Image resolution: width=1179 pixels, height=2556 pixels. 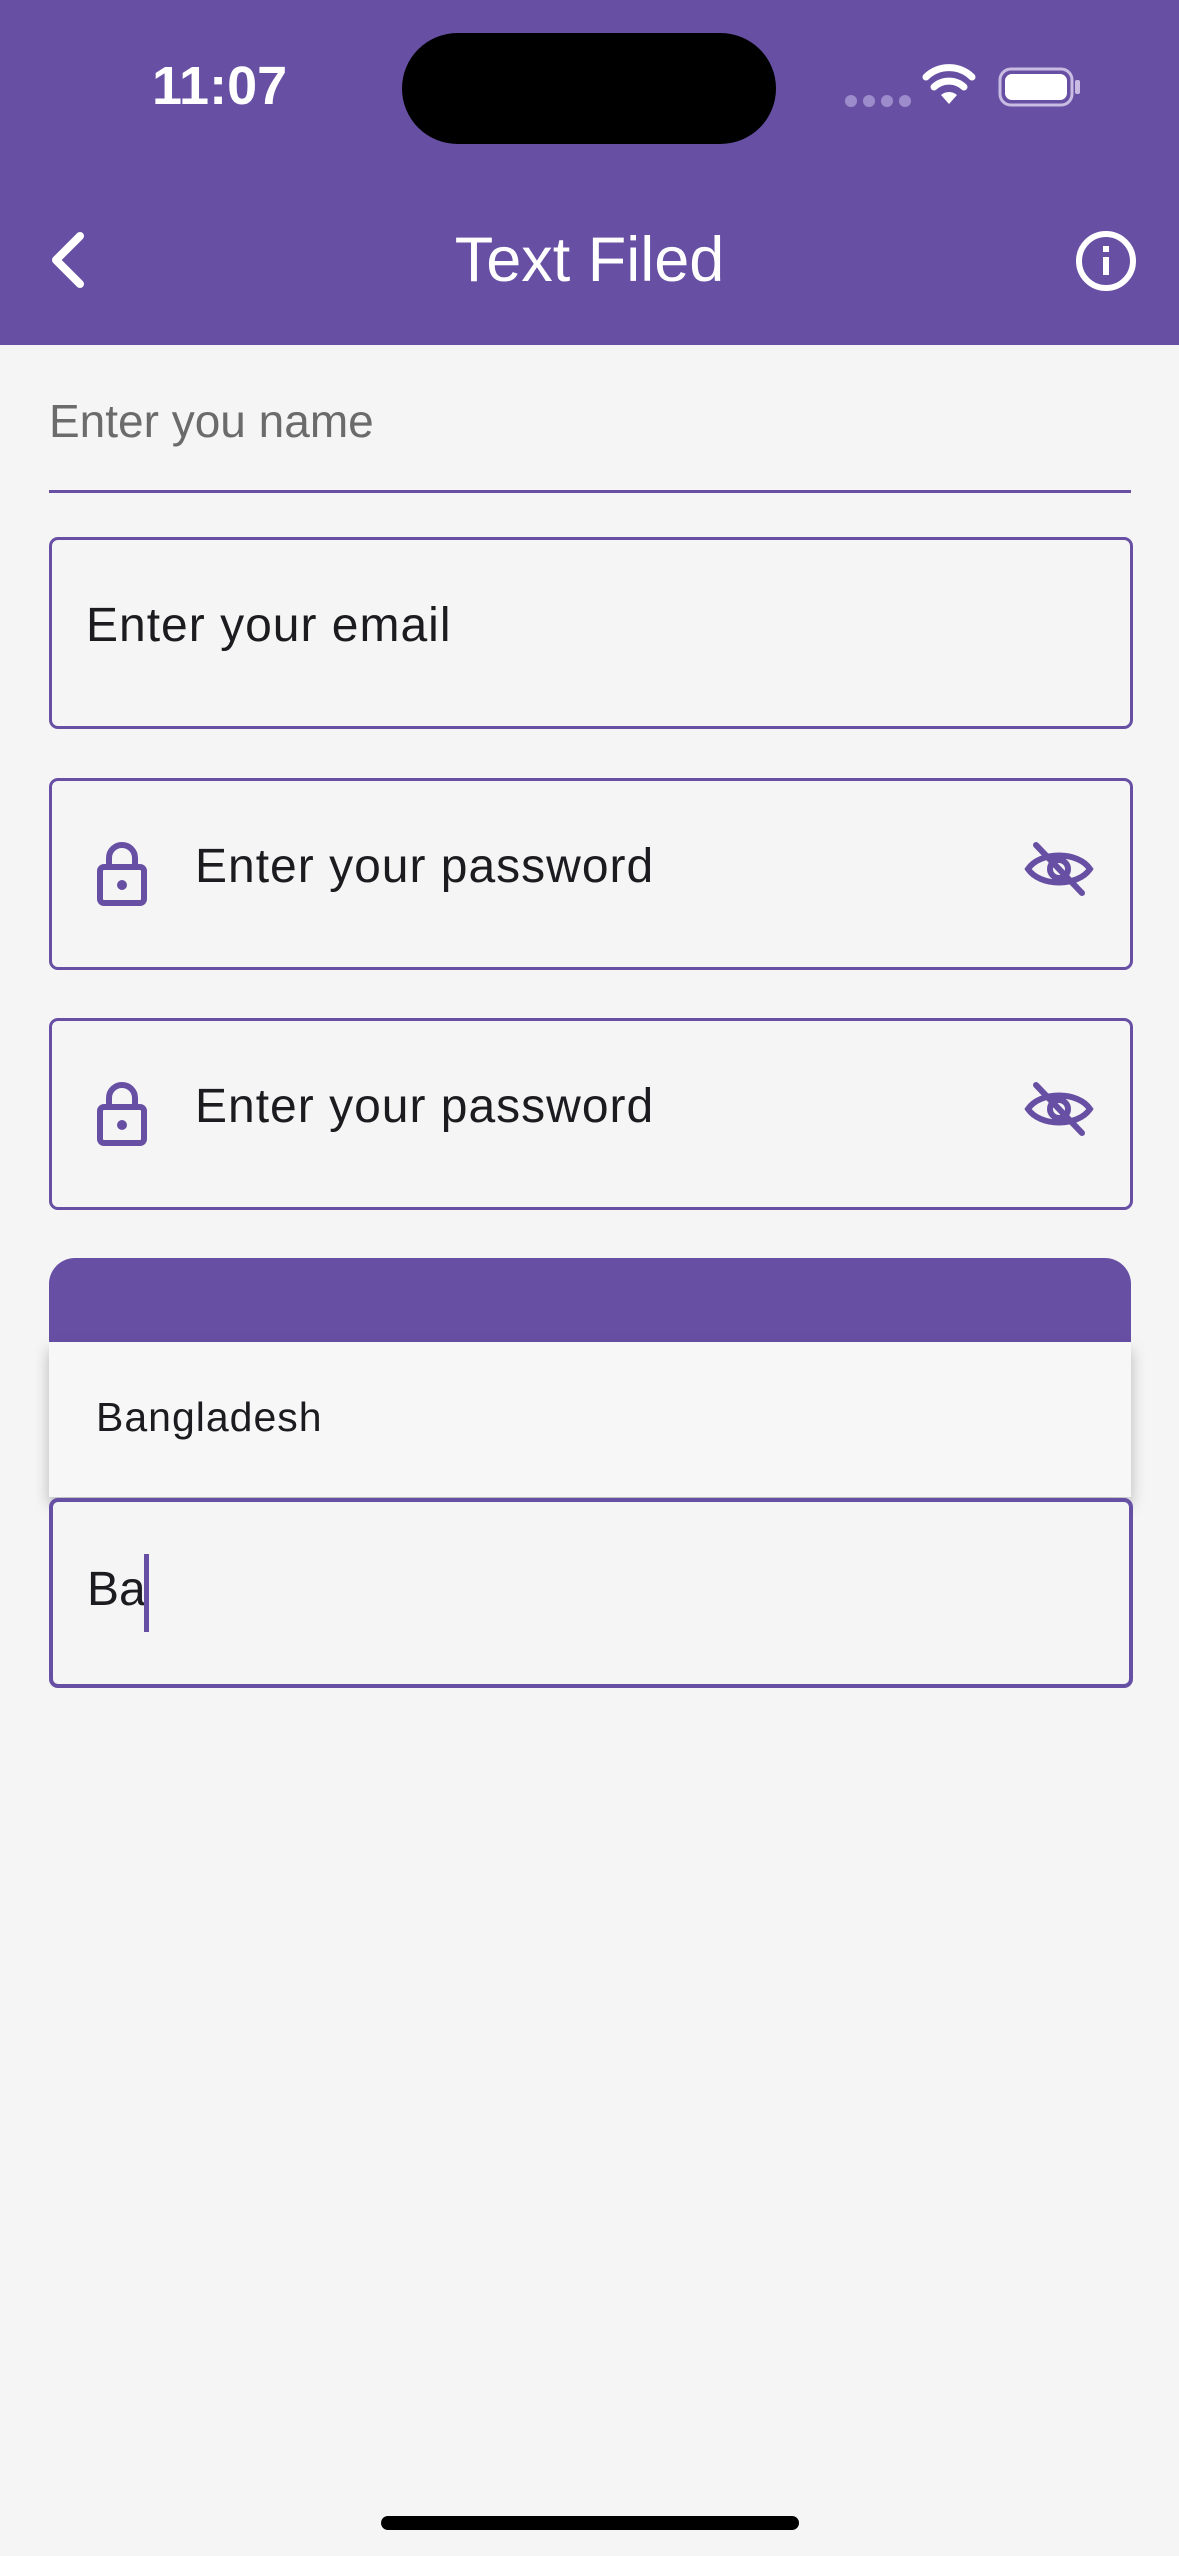 What do you see at coordinates (1039, 87) in the screenshot?
I see `battery-icon` at bounding box center [1039, 87].